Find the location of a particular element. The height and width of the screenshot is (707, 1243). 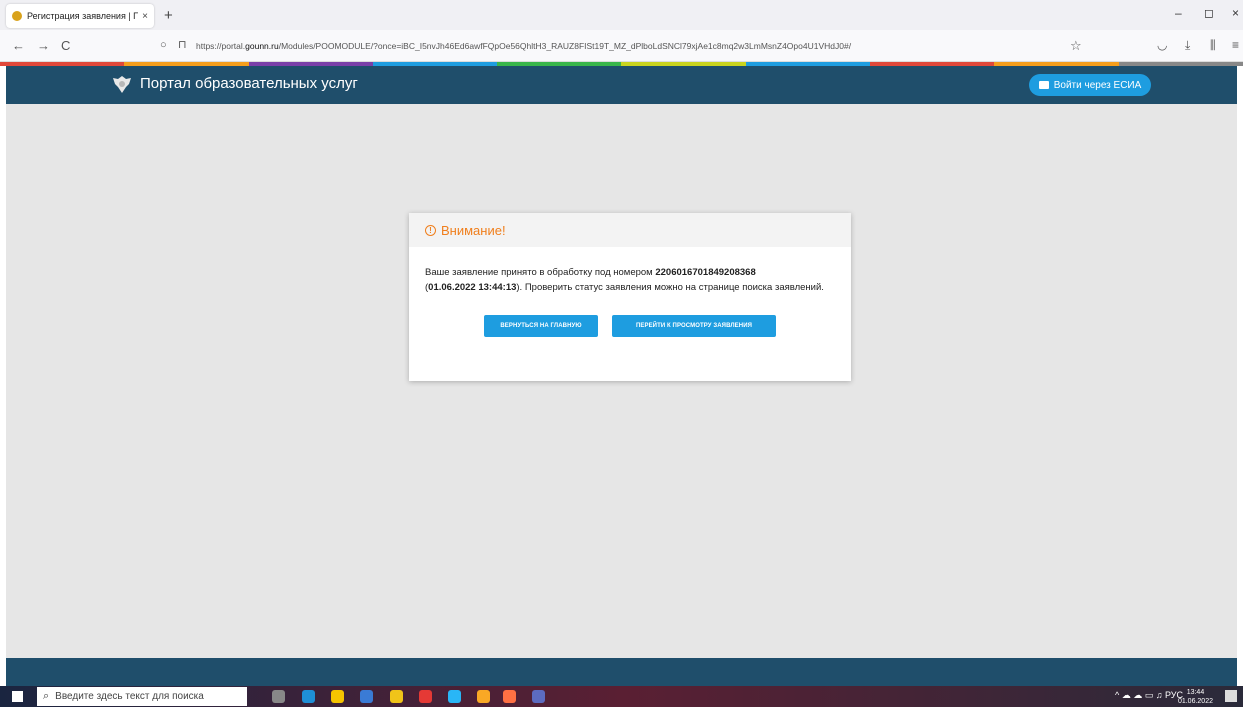

site-favicon-icon is located at coordinates (17, 16).